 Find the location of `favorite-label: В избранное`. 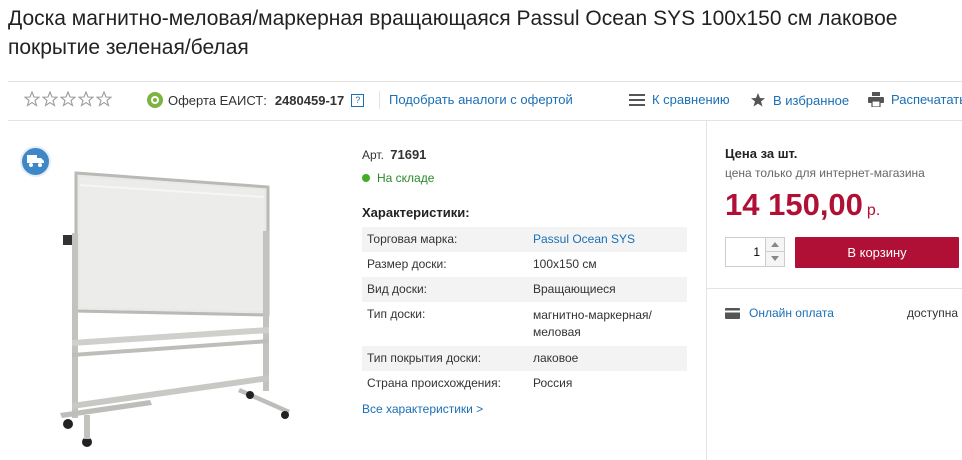

favorite-label: В избранное is located at coordinates (811, 100).